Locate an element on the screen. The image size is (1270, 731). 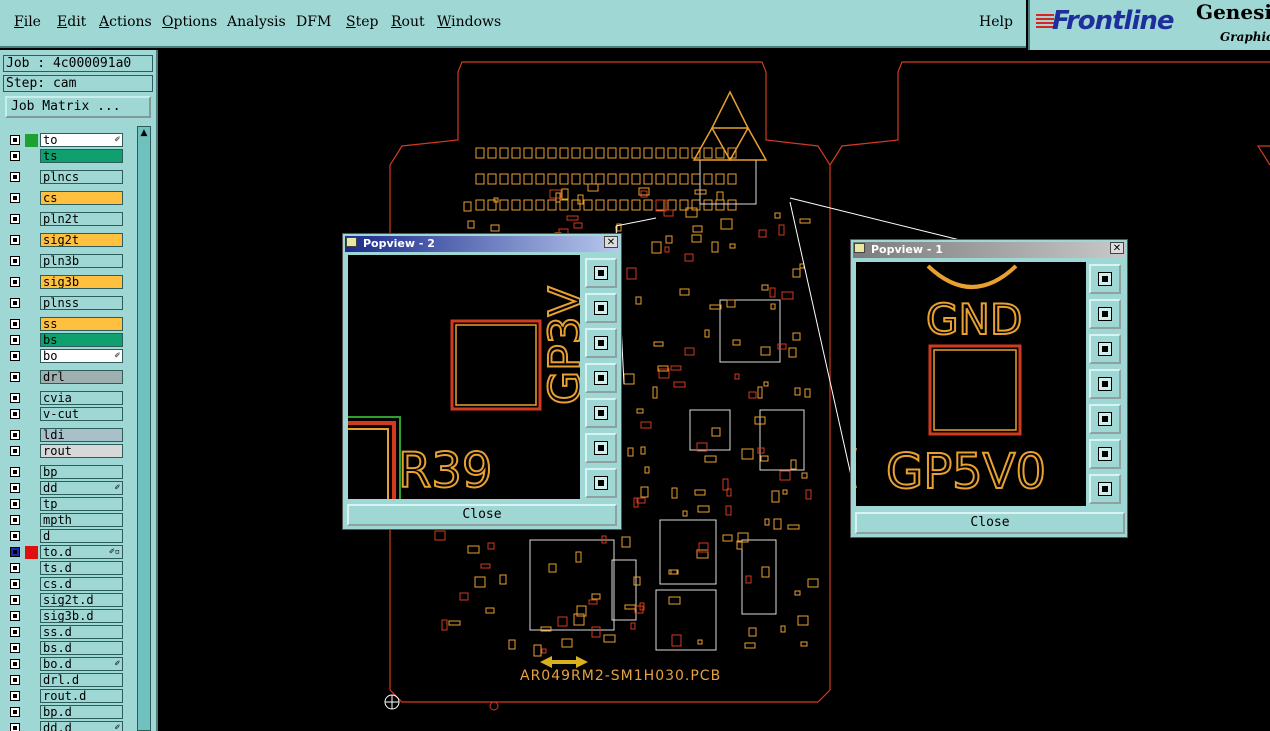
layer-row: sig2t.d is located at coordinates (66, 600).